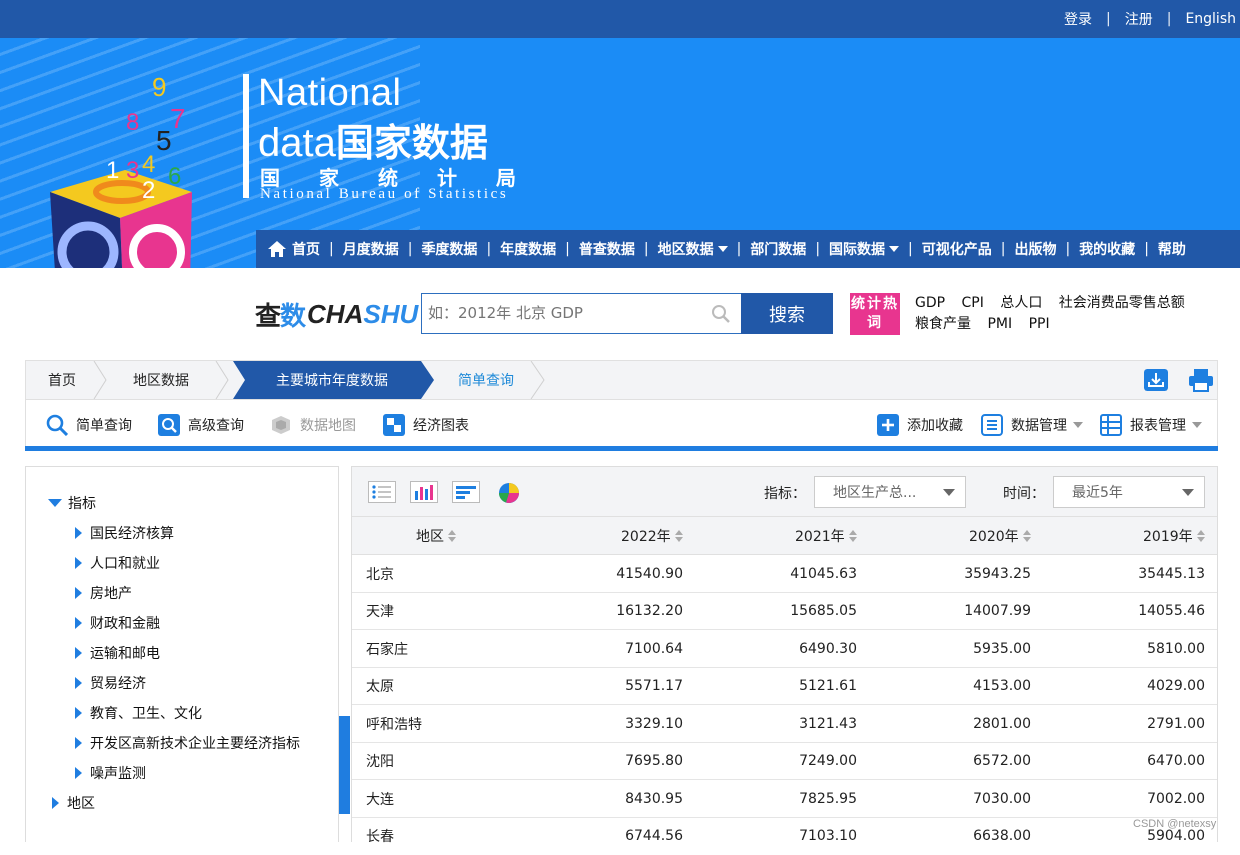 The width and height of the screenshot is (1240, 855). Describe the element at coordinates (823, 611) in the screenshot. I see `cell-value: 15685.05` at that location.